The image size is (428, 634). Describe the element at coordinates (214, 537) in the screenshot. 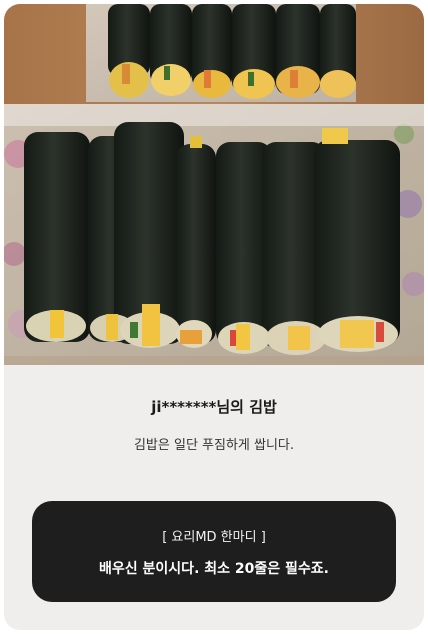

I see `md-comment-title: [ 요리MD 한마디 ]` at that location.